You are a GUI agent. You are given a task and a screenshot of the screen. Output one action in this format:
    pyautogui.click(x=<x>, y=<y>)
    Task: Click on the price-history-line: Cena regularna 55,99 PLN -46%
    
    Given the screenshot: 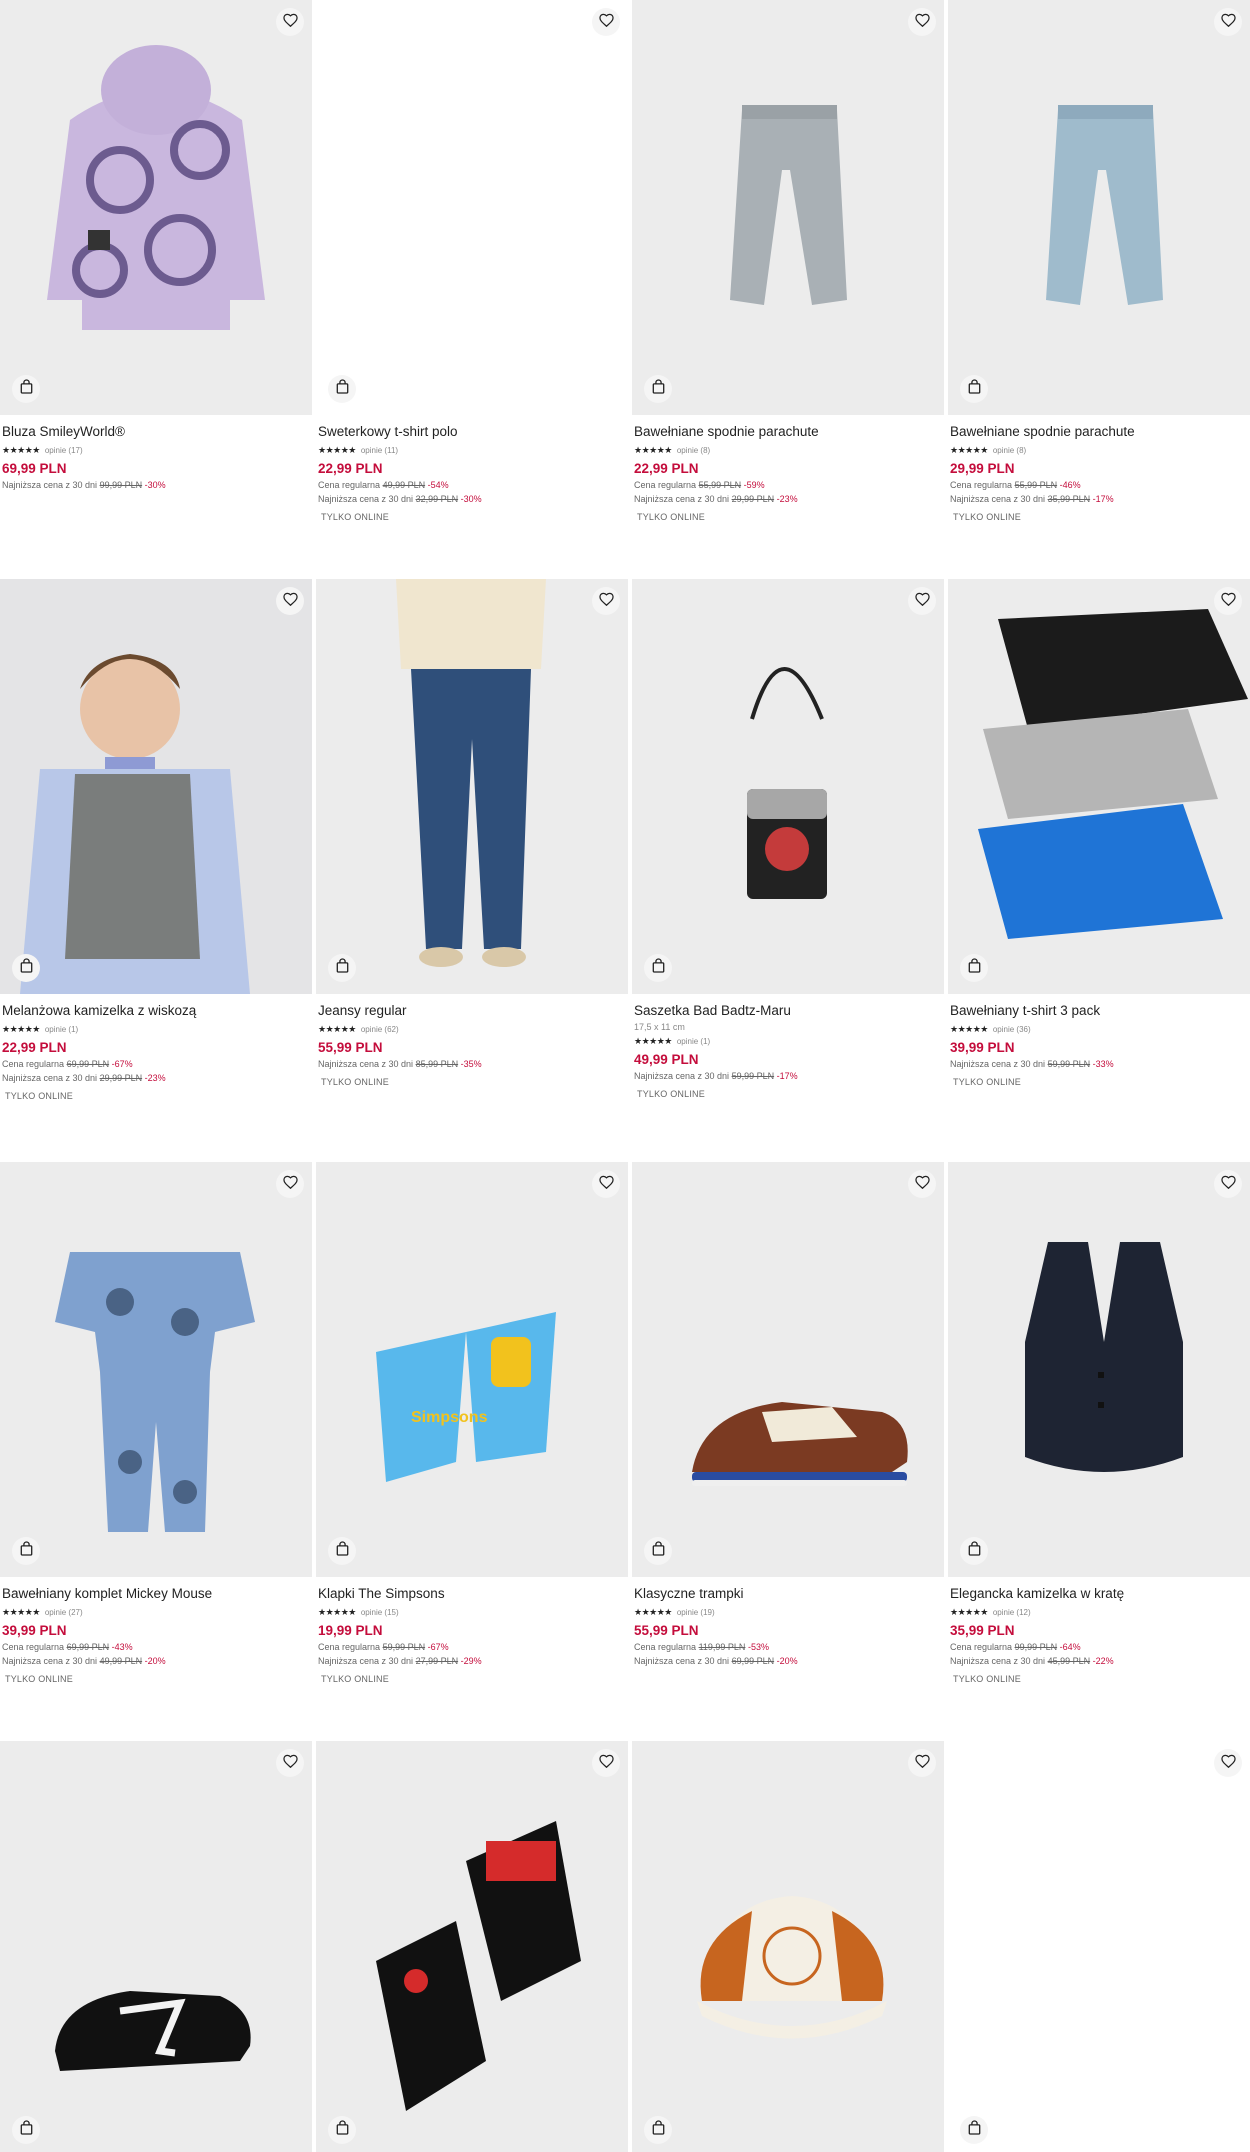 What is the action you would take?
    pyautogui.click(x=1099, y=485)
    